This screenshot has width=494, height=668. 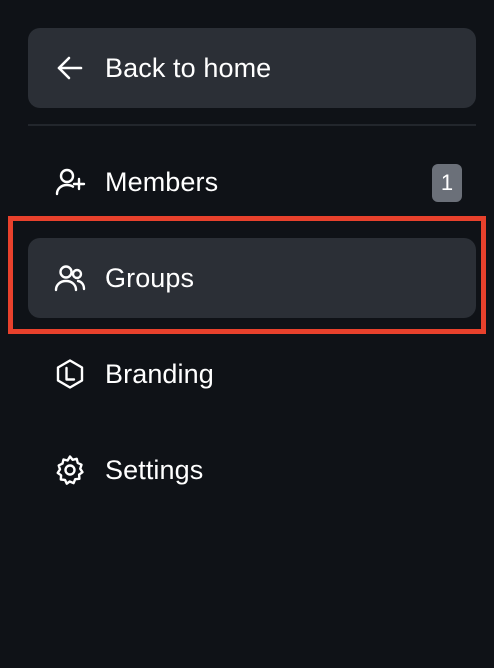 I want to click on hexagon-logo-icon, so click(x=70, y=374).